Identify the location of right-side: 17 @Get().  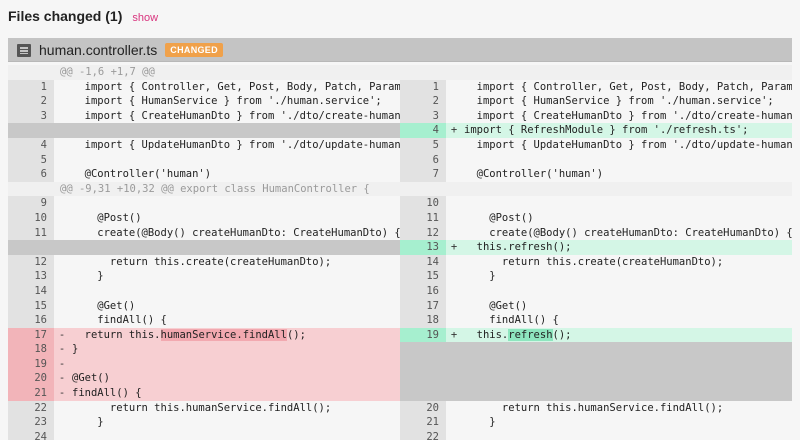
(596, 306).